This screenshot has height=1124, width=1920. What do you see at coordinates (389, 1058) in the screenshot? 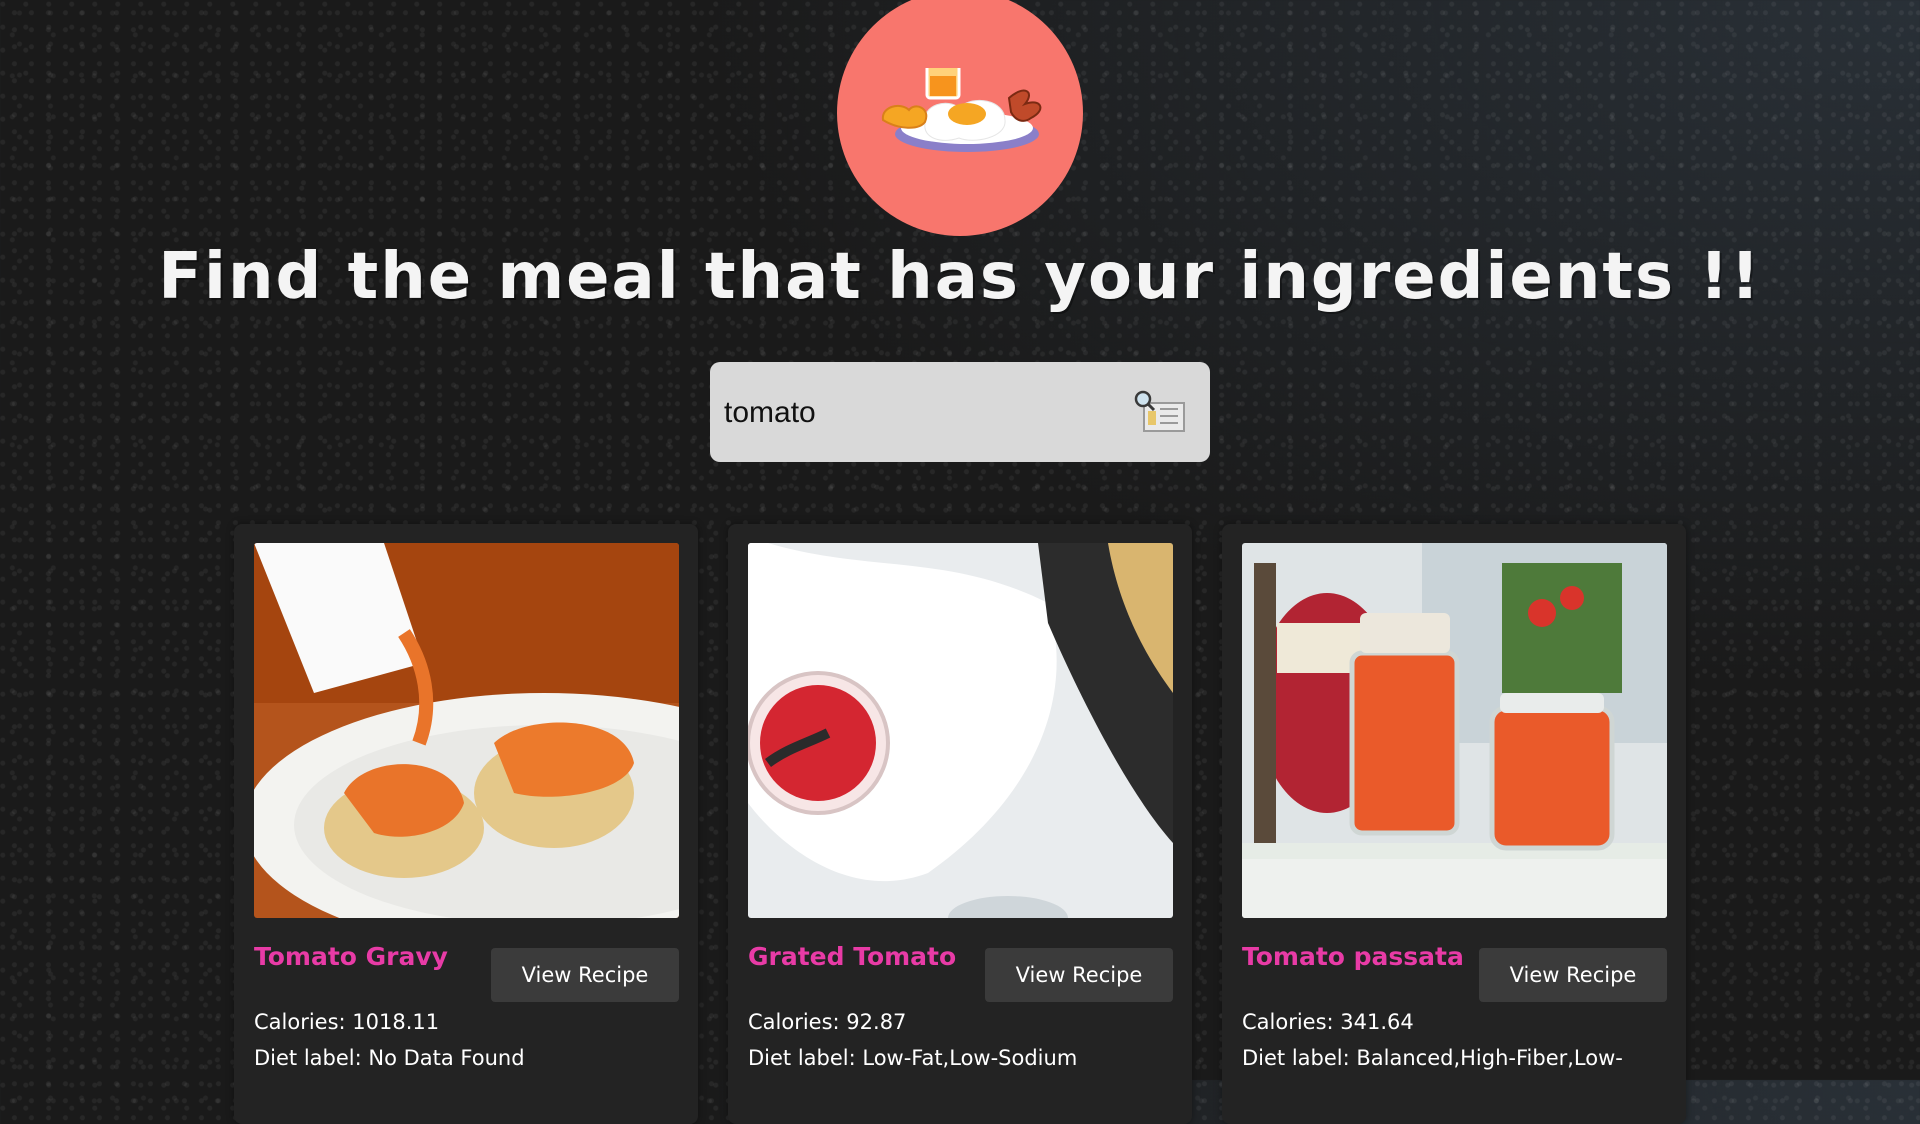
I see `recipe-diet-label: Diet label: No Data Found` at bounding box center [389, 1058].